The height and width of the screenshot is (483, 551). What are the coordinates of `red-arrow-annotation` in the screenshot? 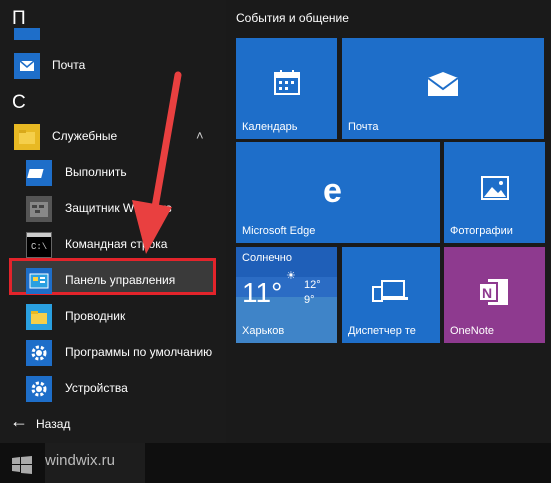 It's located at (157, 162).